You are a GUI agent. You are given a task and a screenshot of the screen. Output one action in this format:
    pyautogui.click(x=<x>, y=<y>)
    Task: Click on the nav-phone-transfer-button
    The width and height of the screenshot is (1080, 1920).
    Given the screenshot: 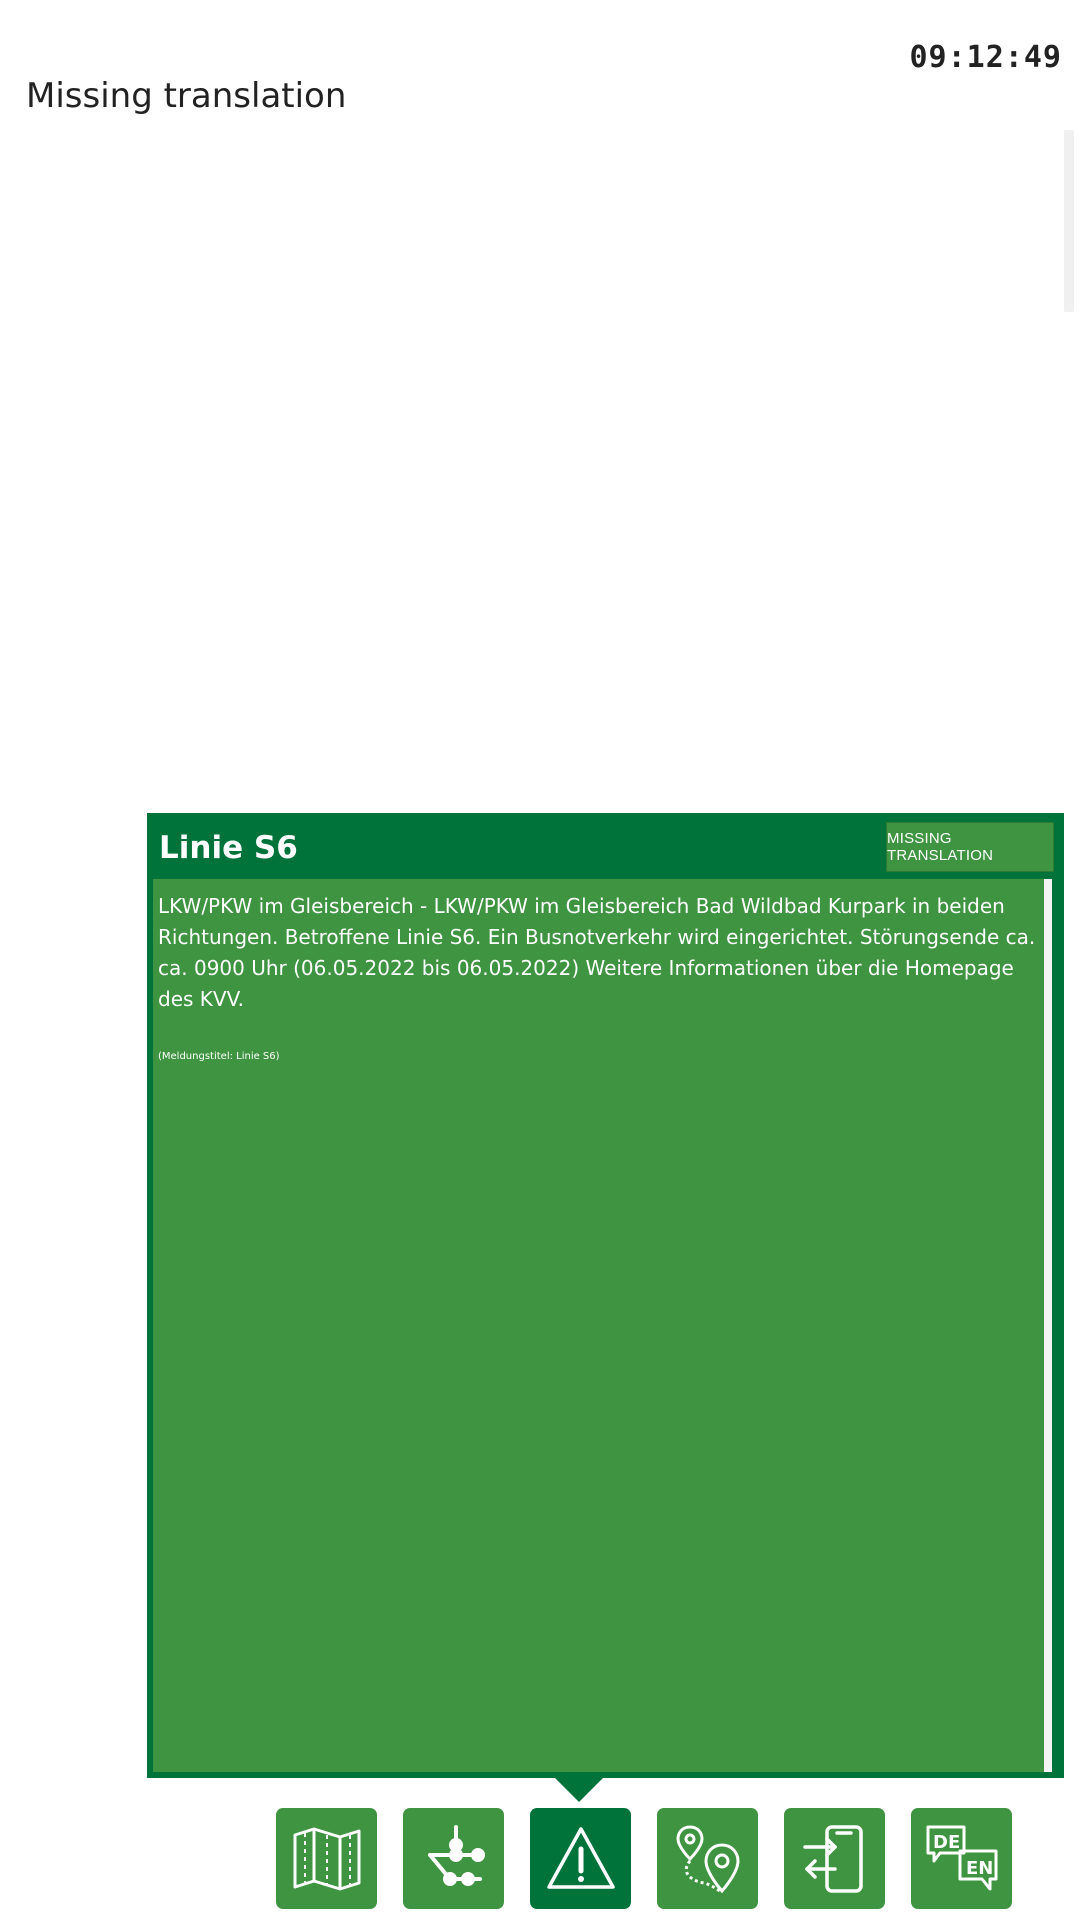 What is the action you would take?
    pyautogui.click(x=834, y=1858)
    